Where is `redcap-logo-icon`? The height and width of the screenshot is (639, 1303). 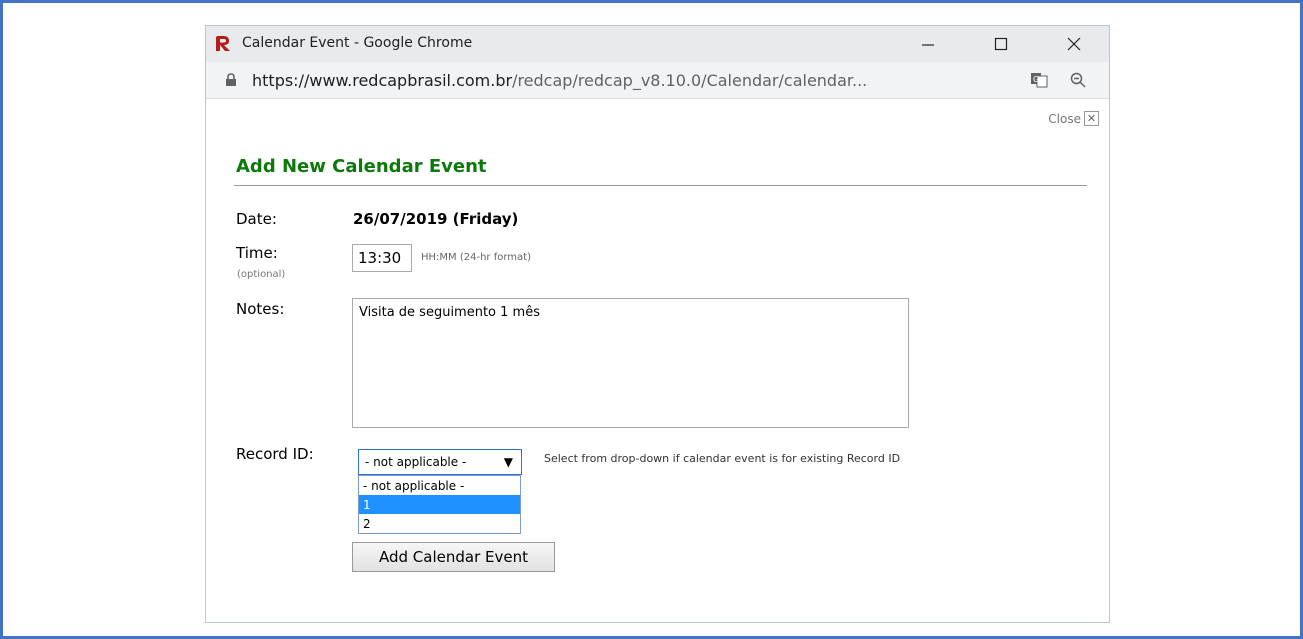
redcap-logo-icon is located at coordinates (223, 43).